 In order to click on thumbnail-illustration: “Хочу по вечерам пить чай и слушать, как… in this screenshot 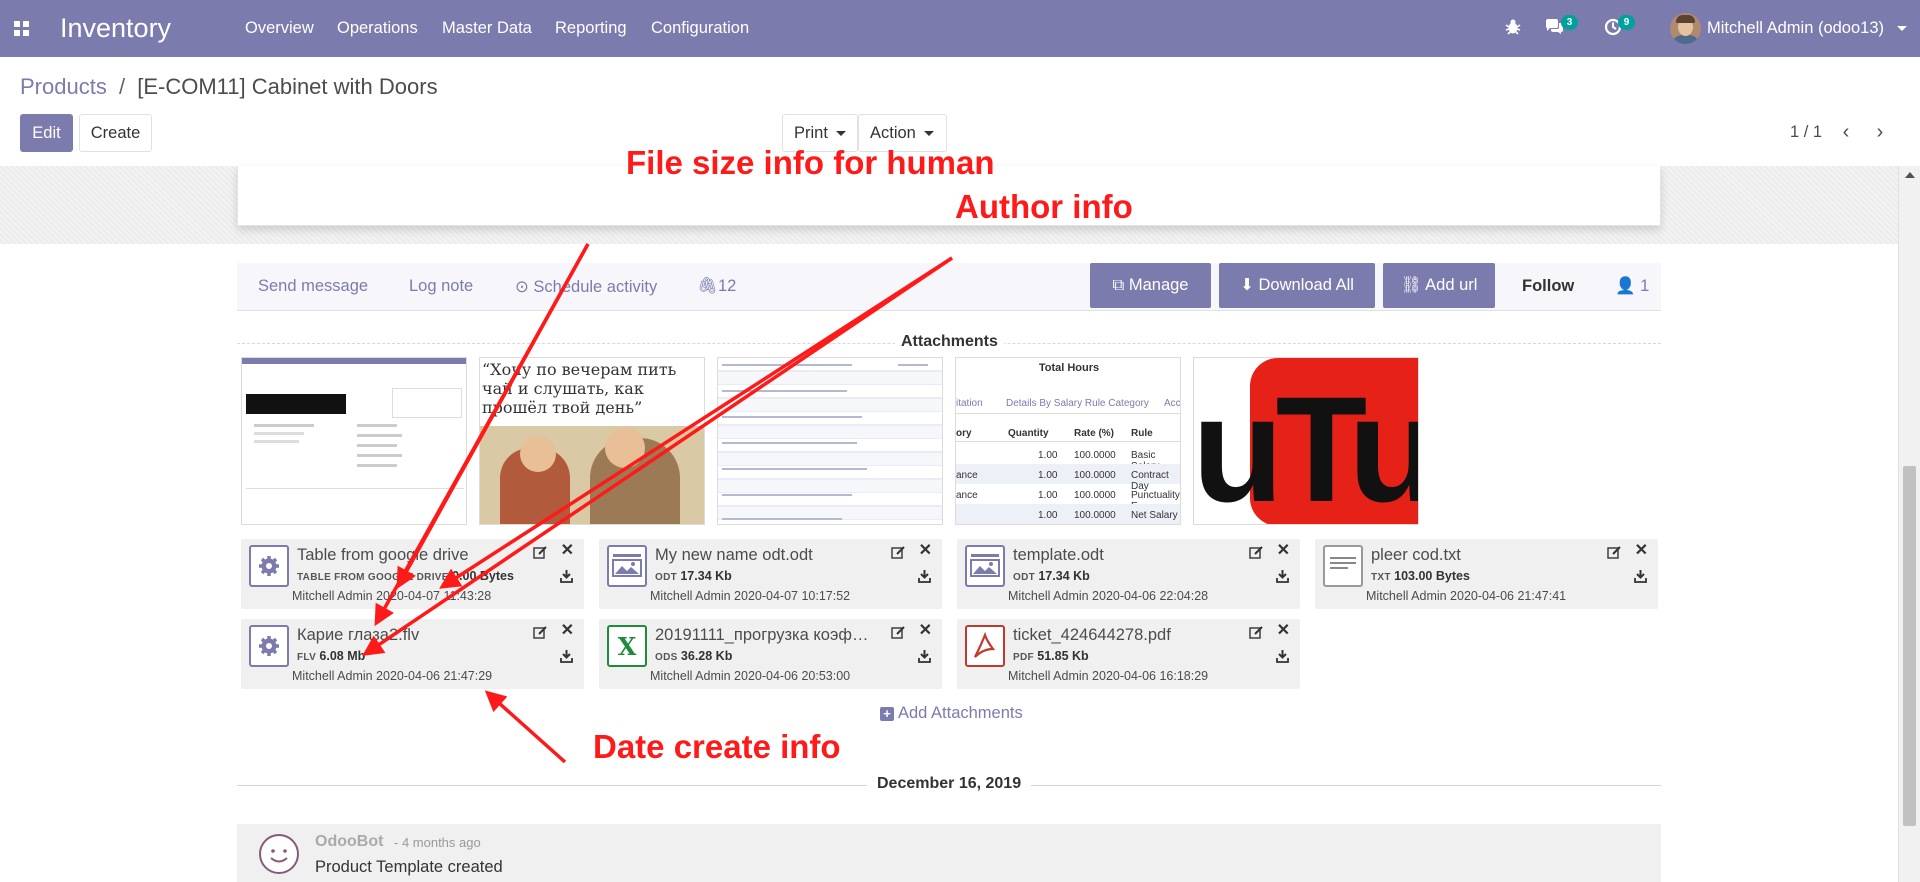, I will do `click(592, 441)`.